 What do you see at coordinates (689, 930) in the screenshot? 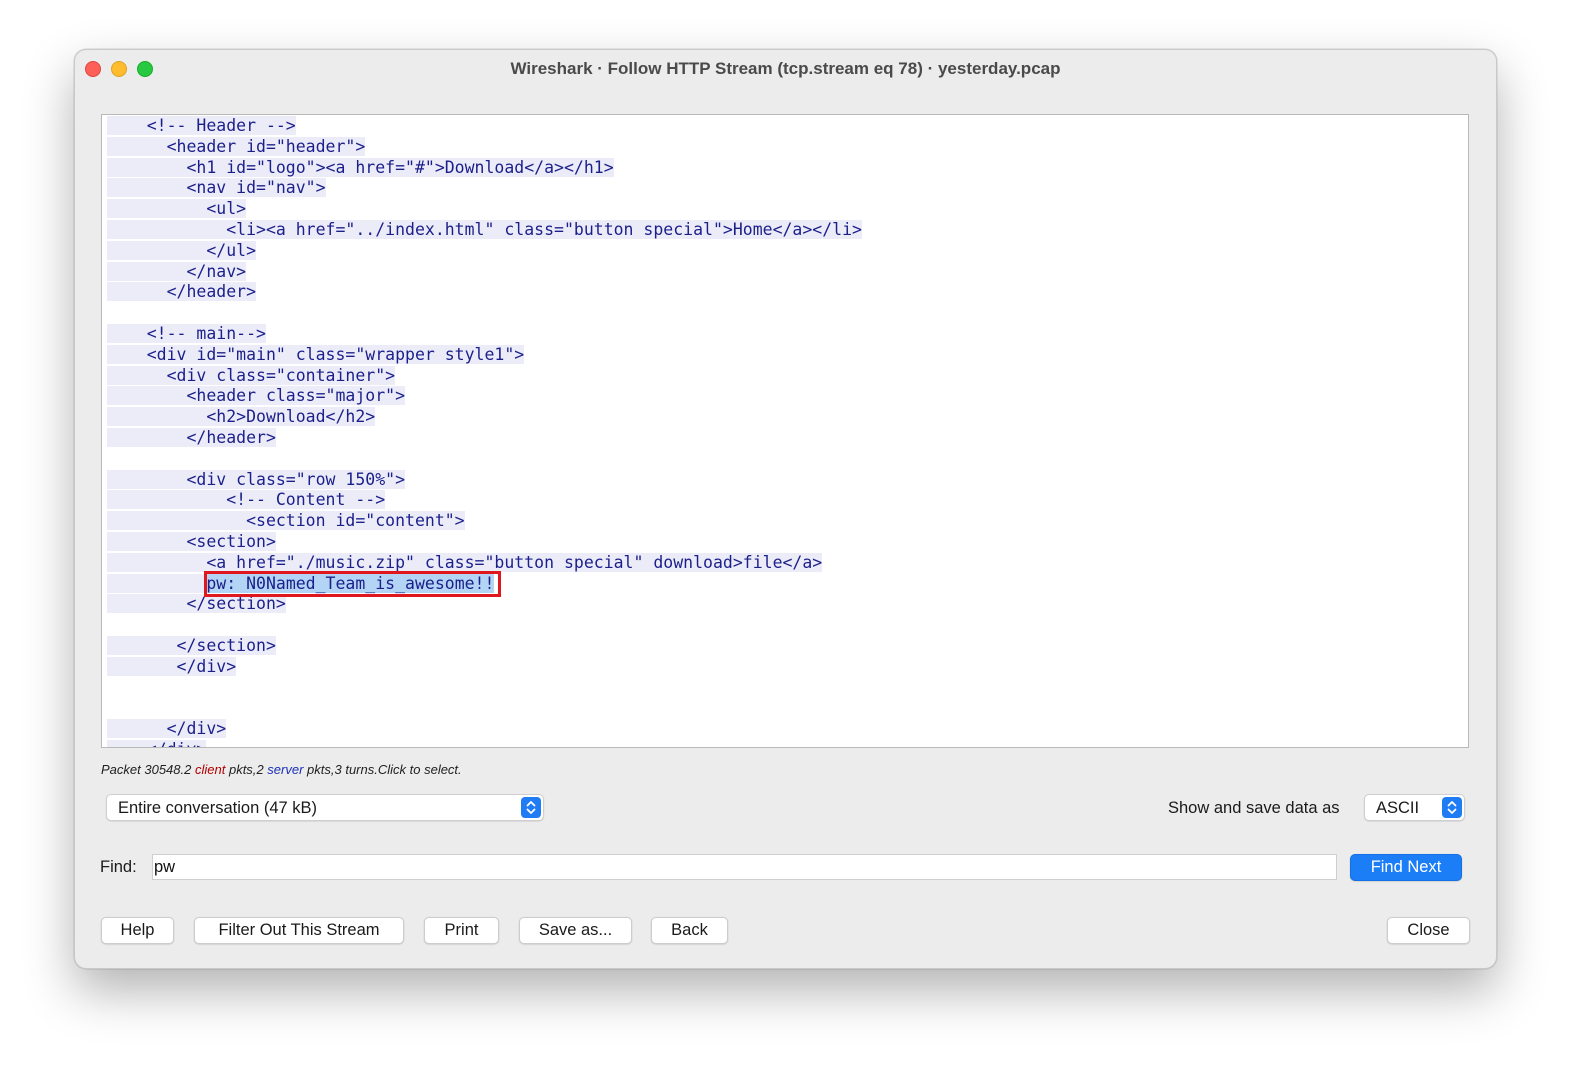
I see `back-button: Back` at bounding box center [689, 930].